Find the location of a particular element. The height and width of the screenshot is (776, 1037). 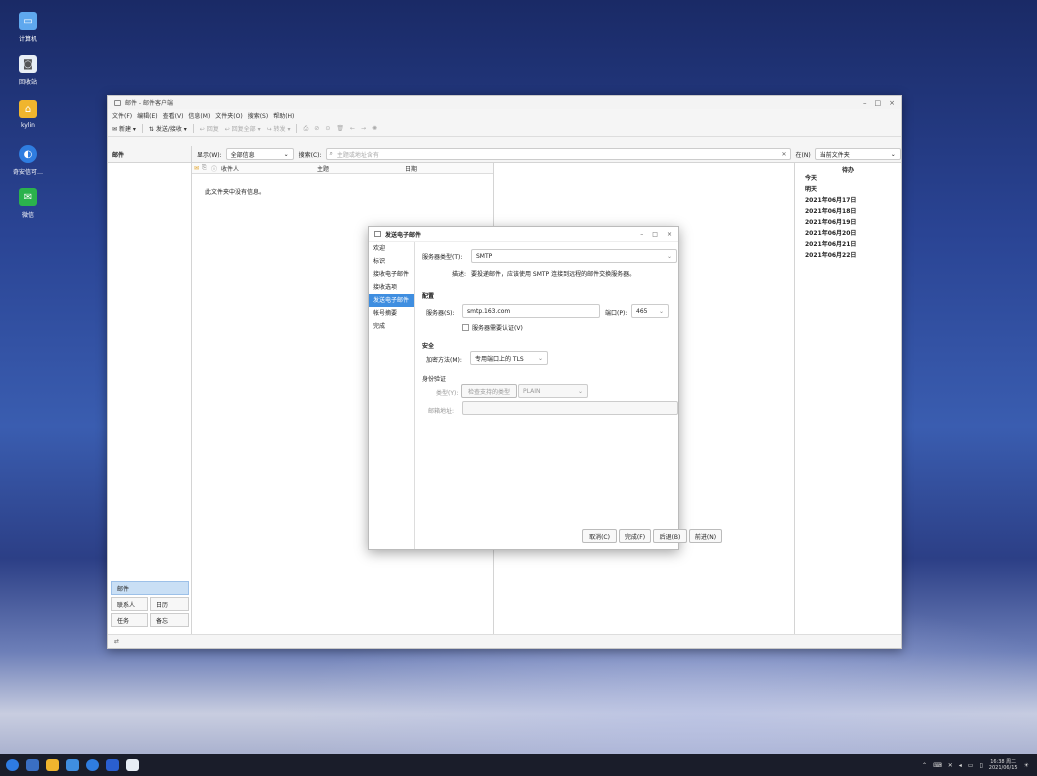

server-input: smtp.163.com is located at coordinates (531, 311).